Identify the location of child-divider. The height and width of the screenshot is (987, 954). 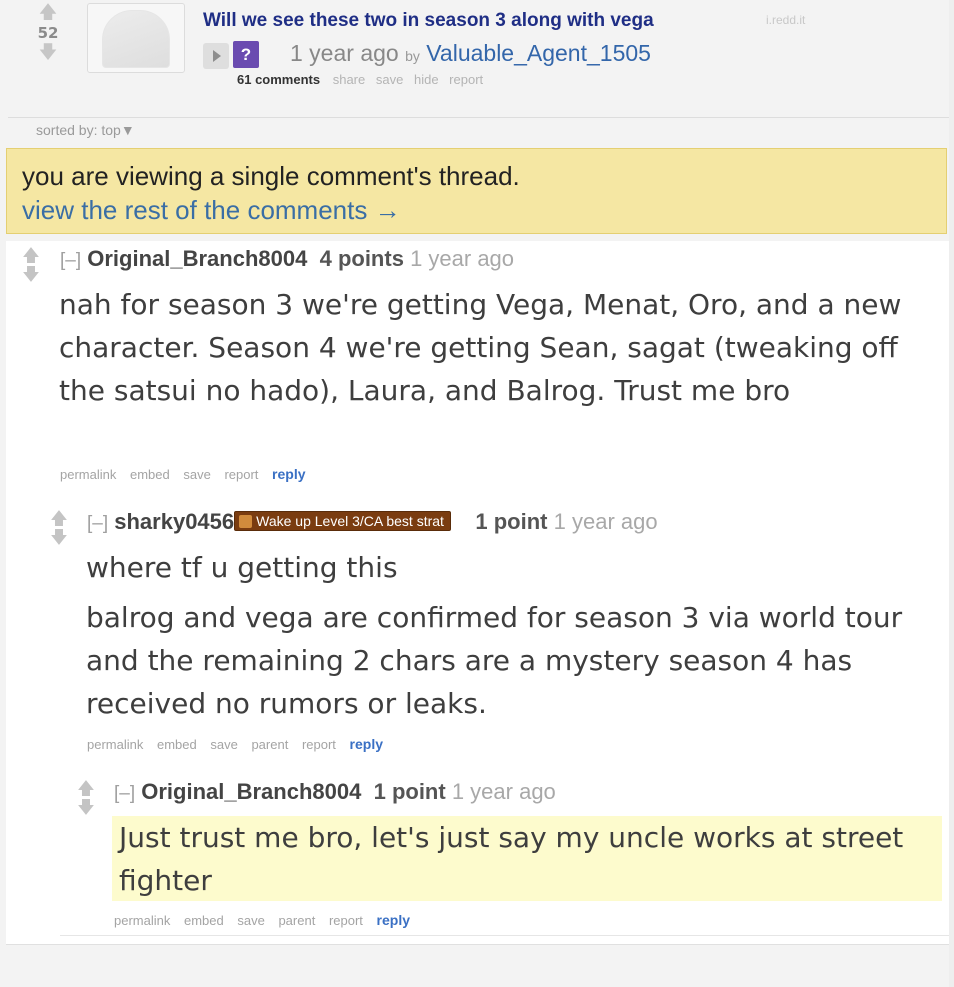
(504, 935).